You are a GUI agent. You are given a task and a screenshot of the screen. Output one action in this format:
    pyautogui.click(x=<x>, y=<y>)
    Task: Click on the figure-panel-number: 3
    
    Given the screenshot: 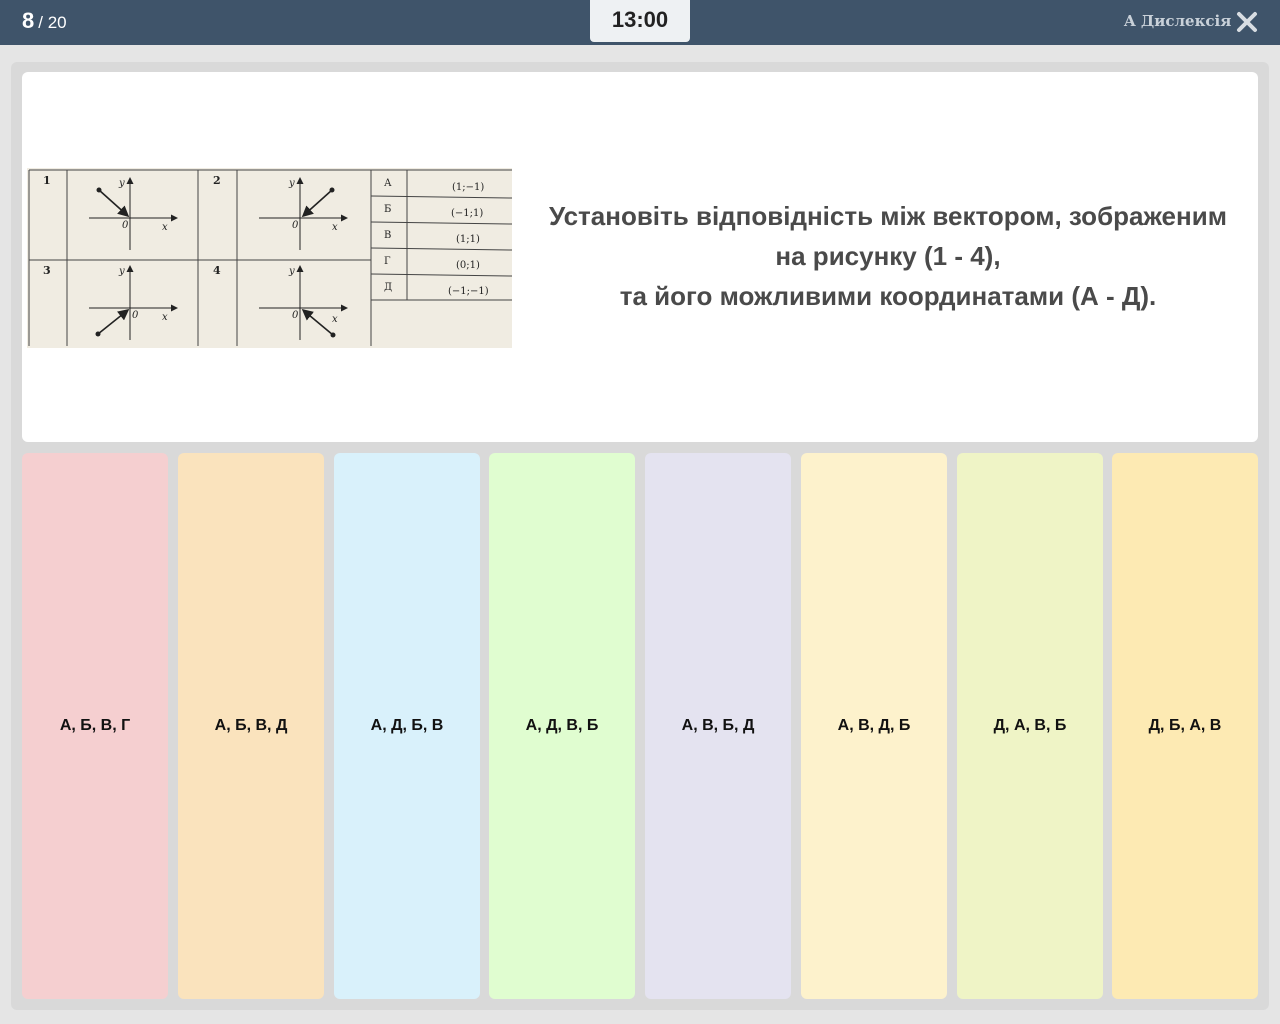 What is the action you would take?
    pyautogui.click(x=47, y=270)
    